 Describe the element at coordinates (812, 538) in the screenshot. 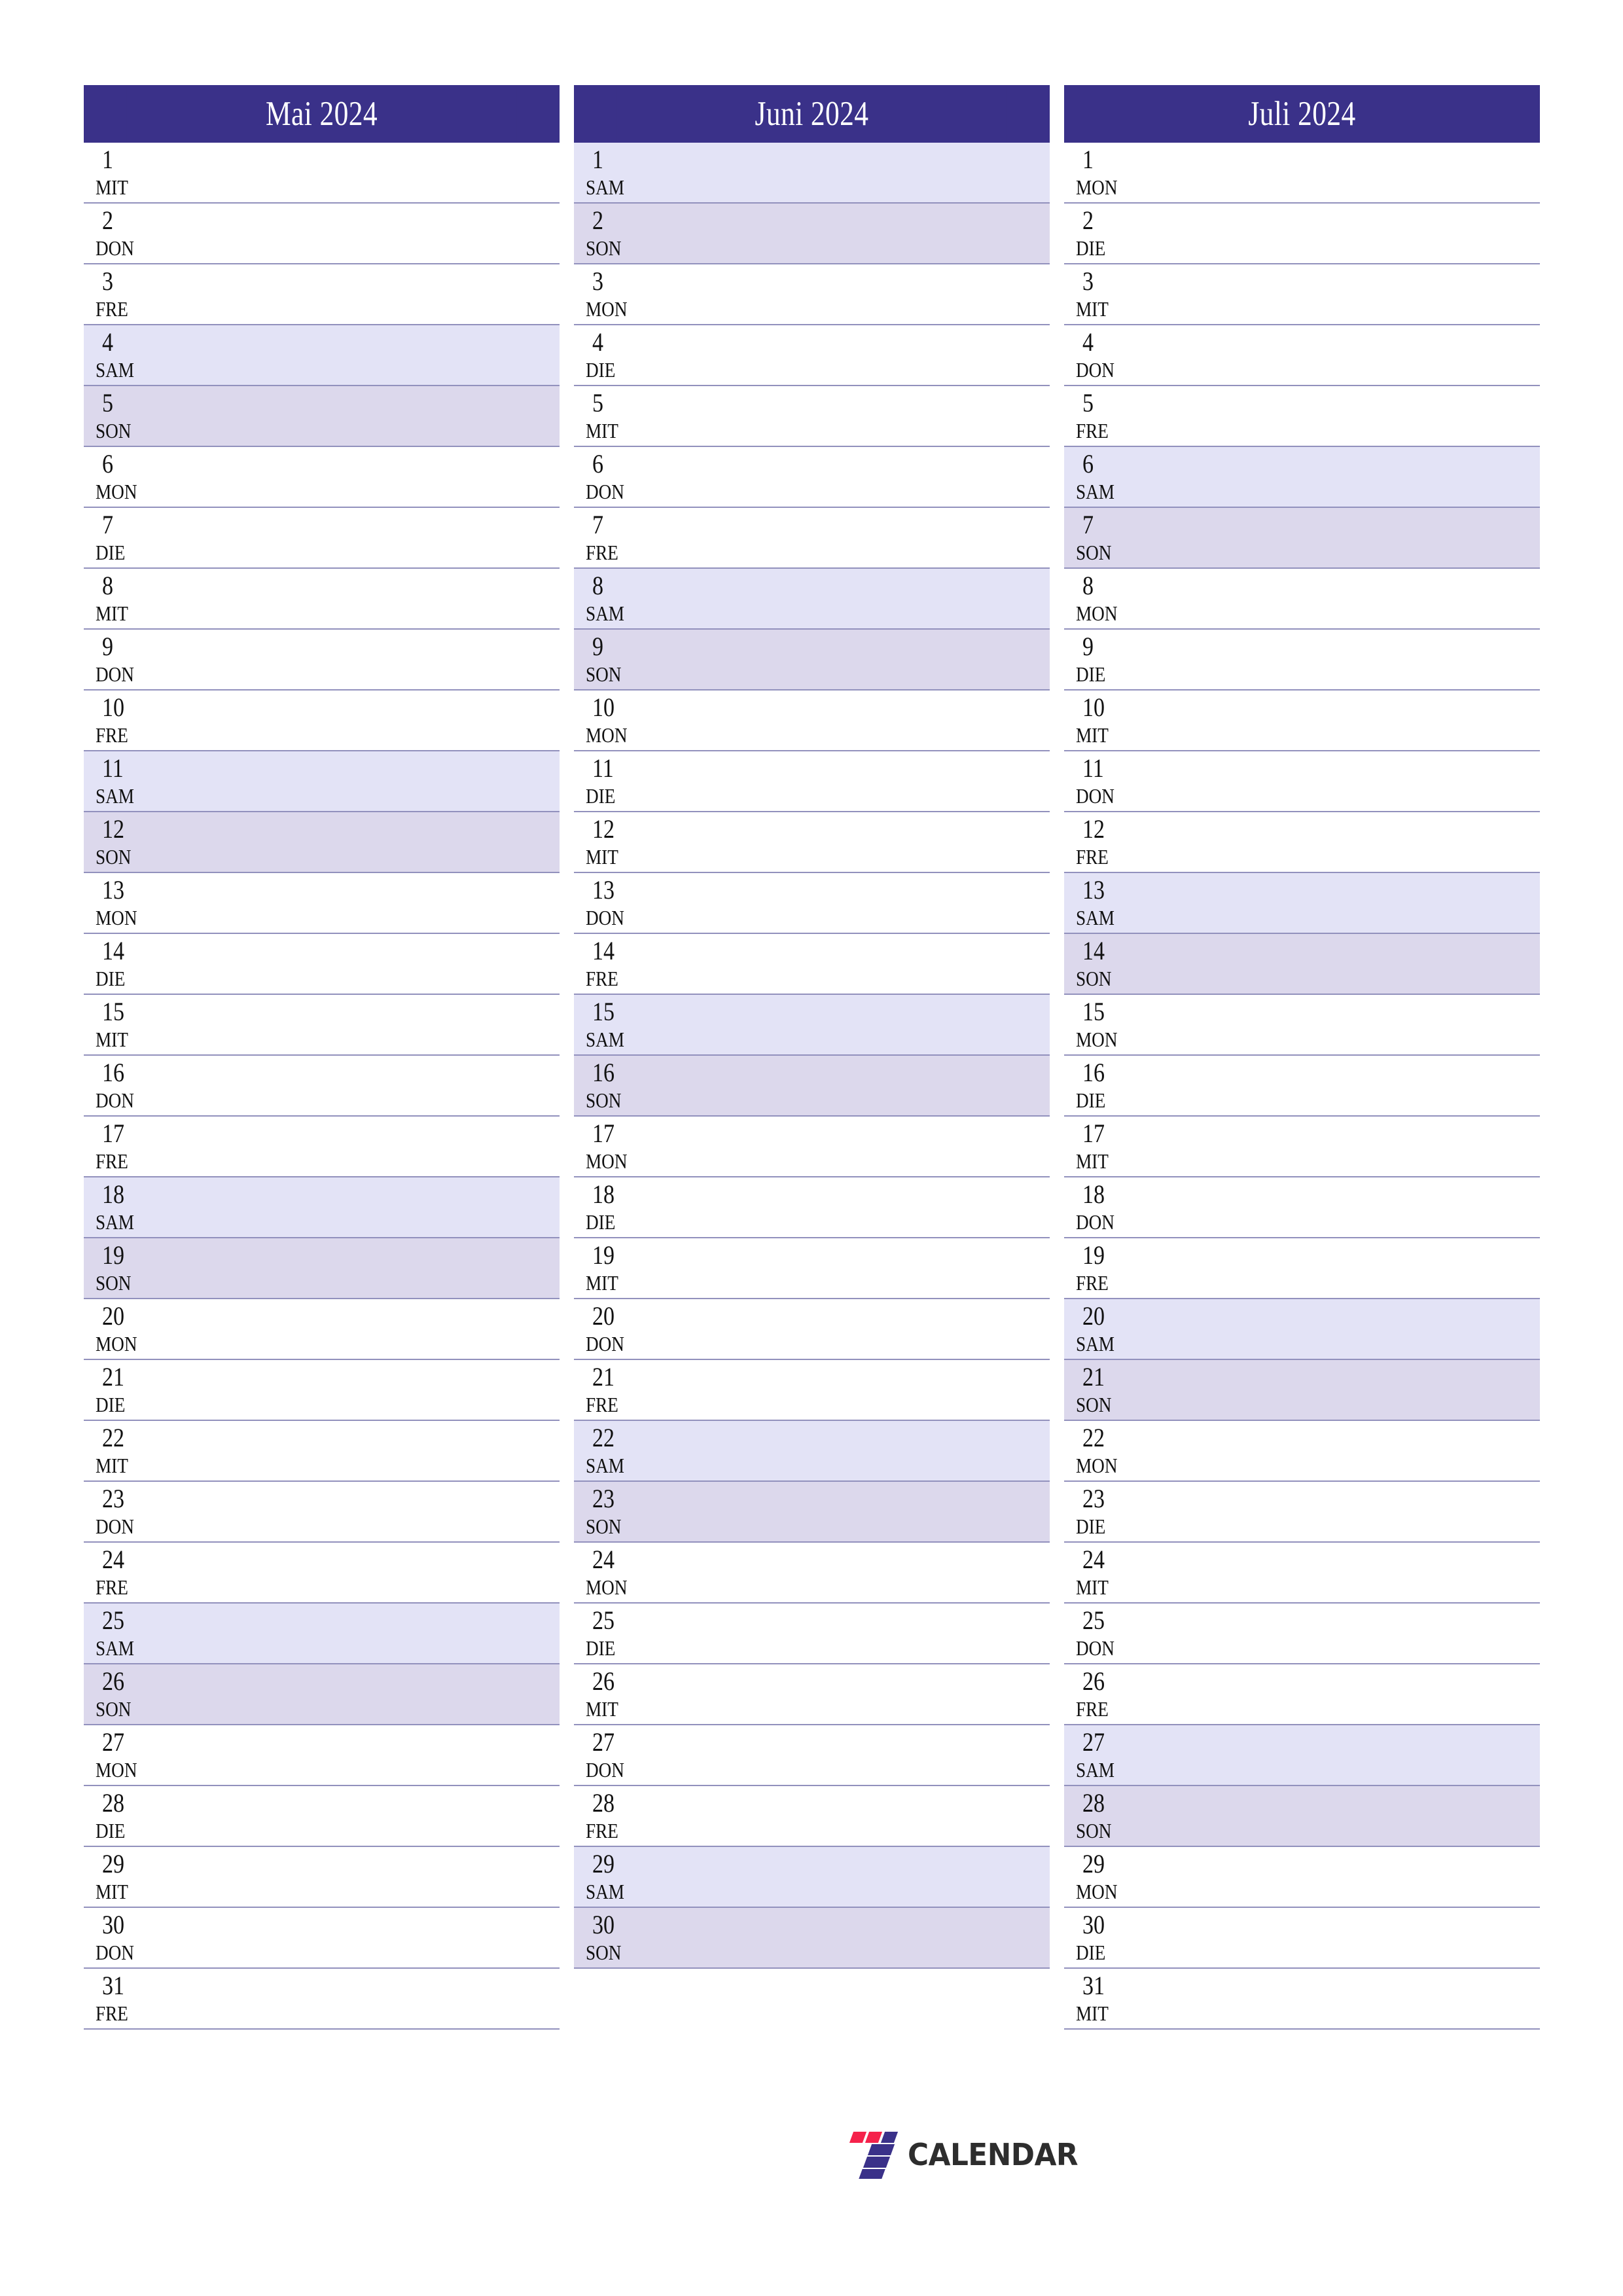

I see `day-row: 7 FRE` at that location.